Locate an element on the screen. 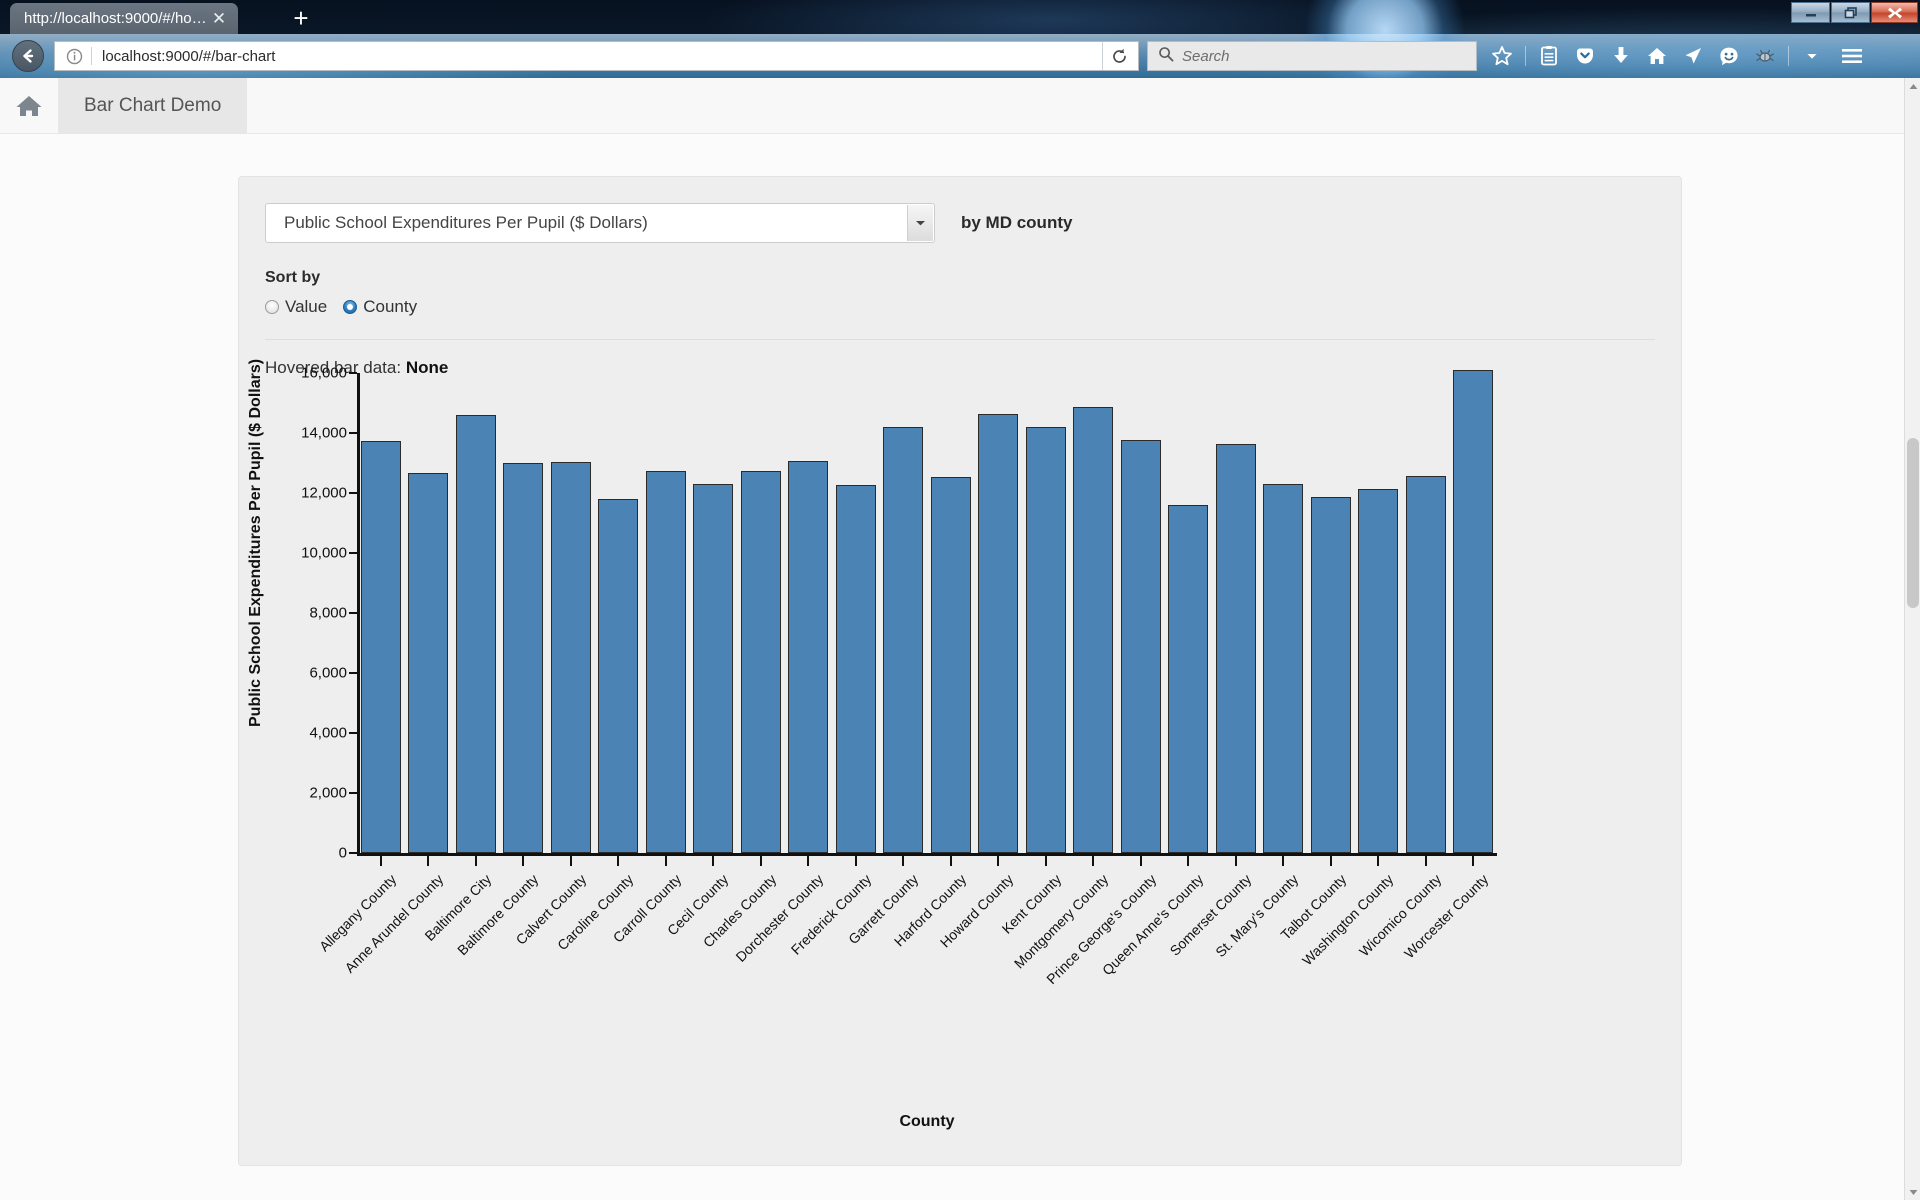  sort-option-value-label: Value is located at coordinates (306, 306).